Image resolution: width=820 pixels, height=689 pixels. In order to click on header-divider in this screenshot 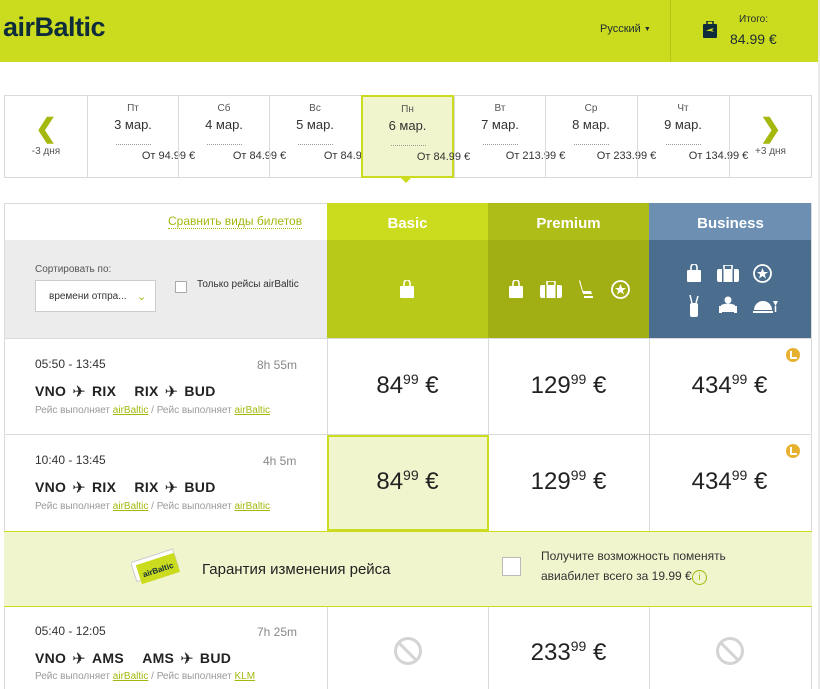, I will do `click(670, 31)`.